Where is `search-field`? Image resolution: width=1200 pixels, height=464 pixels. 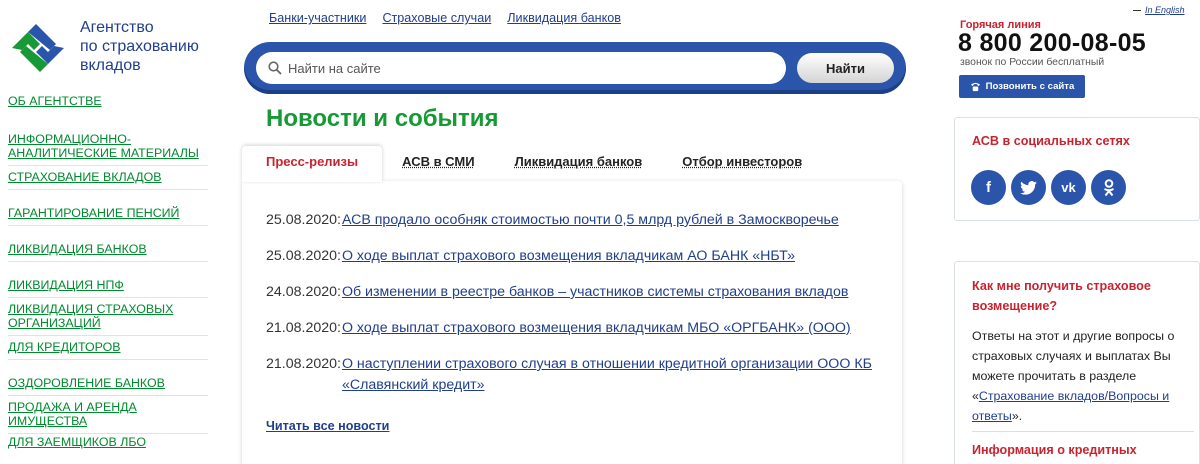
search-field is located at coordinates (521, 68).